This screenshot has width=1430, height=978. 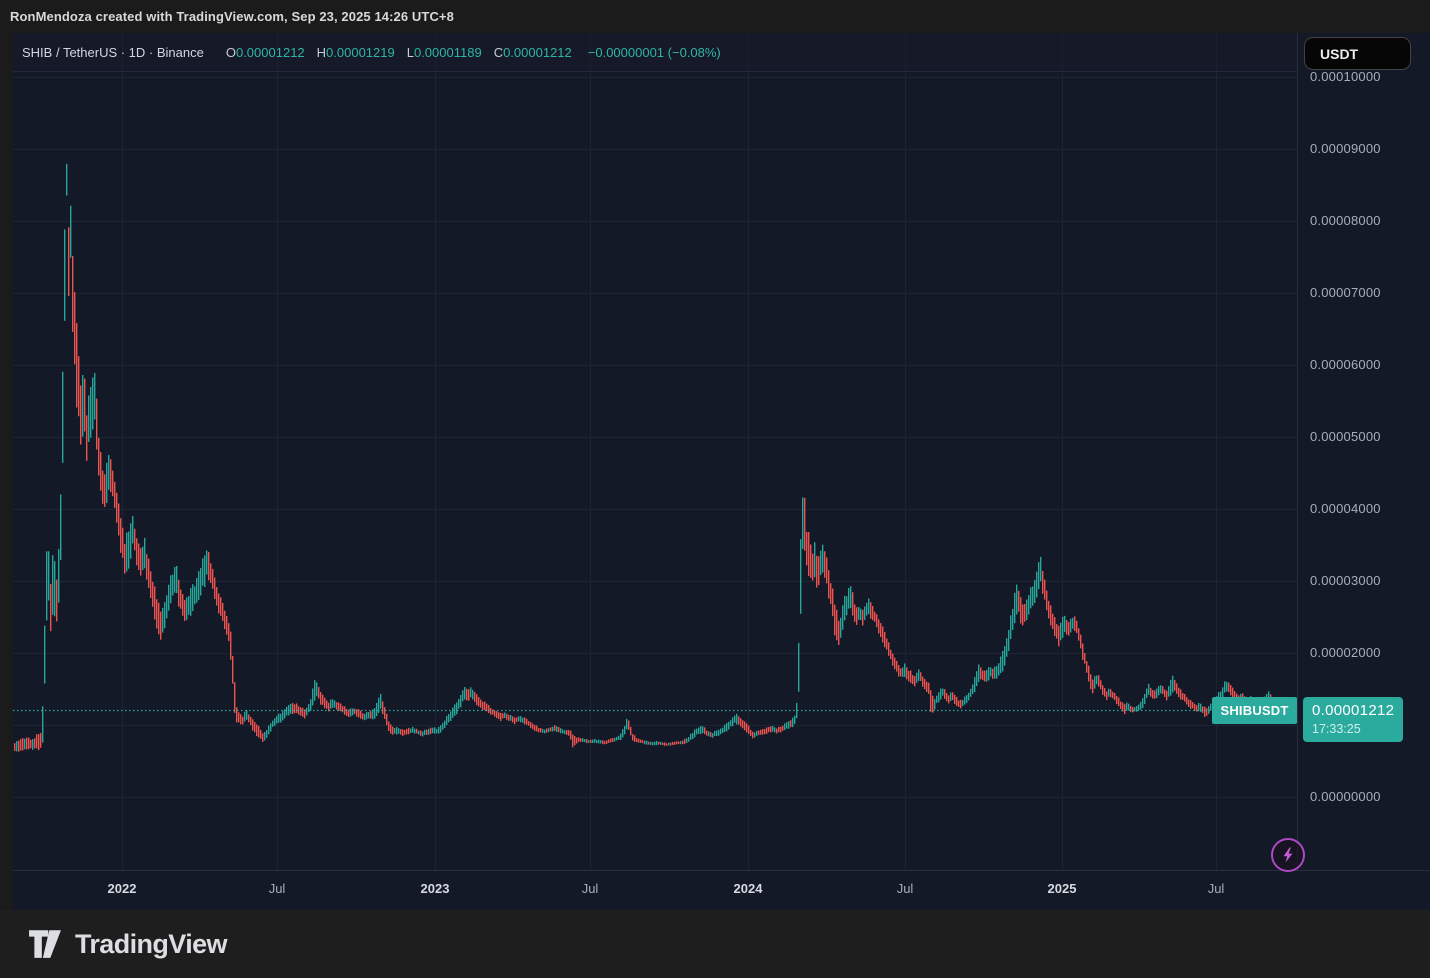 What do you see at coordinates (270, 52) in the screenshot?
I see `ohlc-open-value: 0.00001212` at bounding box center [270, 52].